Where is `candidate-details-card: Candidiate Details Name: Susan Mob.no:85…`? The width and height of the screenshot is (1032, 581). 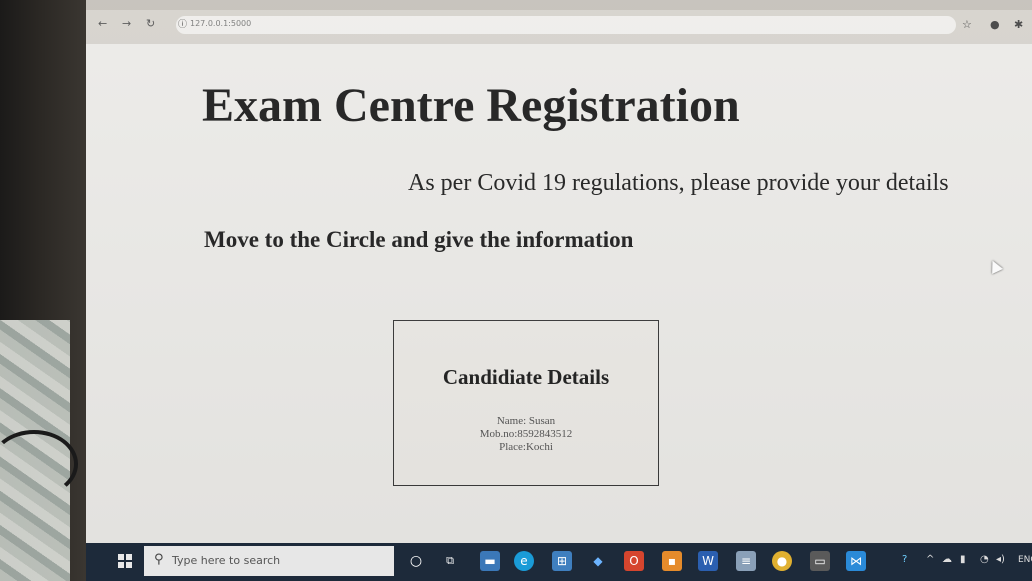
candidate-details-card: Candidiate Details Name: Susan Mob.no:85… is located at coordinates (526, 403).